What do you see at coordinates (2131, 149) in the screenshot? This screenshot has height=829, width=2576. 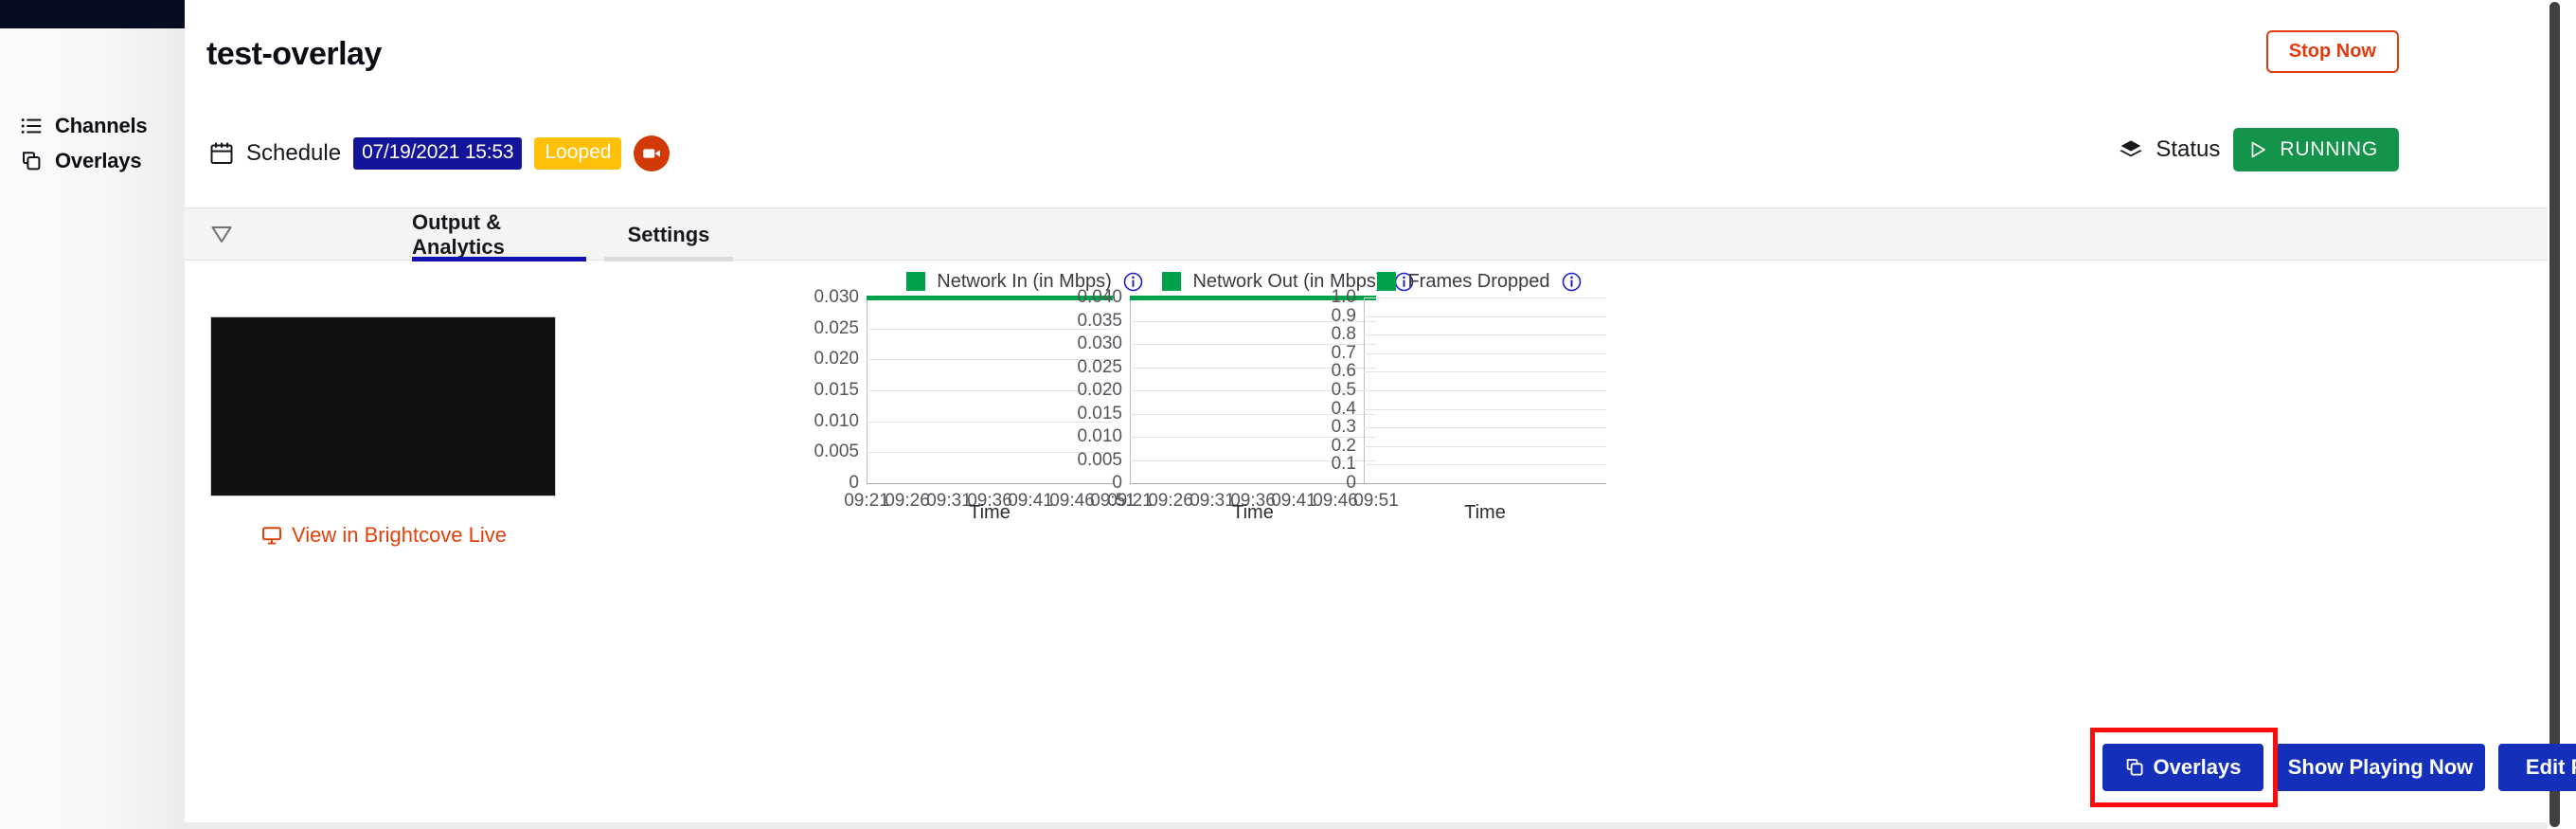 I see `layers-icon` at bounding box center [2131, 149].